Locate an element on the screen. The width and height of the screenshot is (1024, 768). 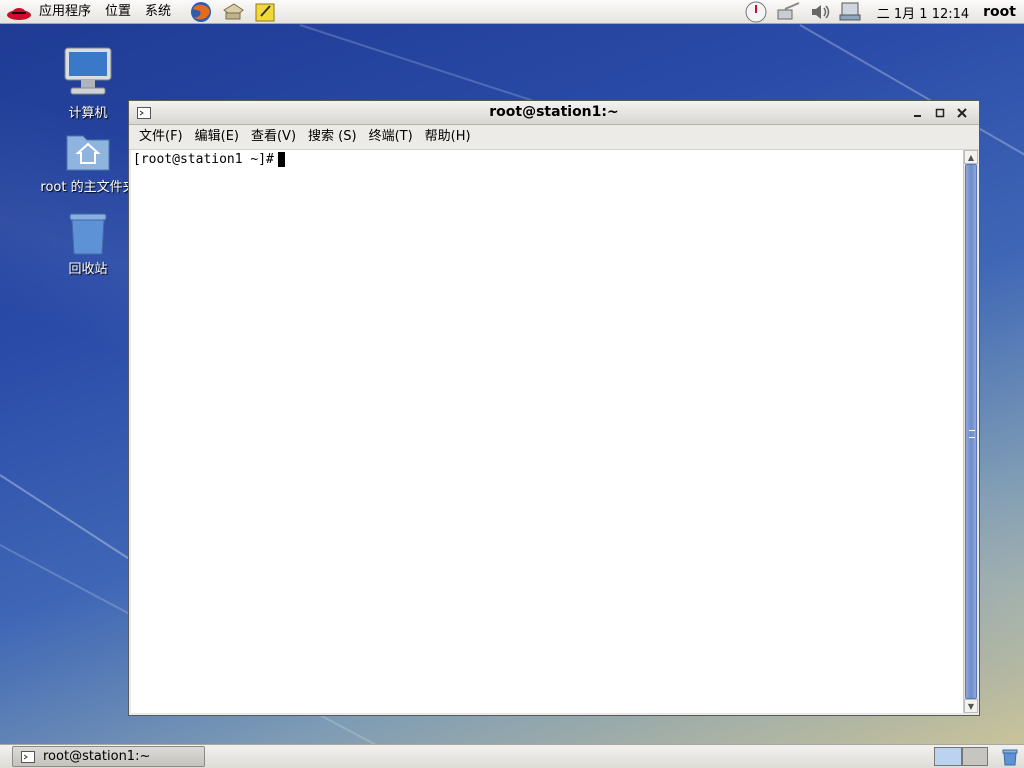
maximize-button is located at coordinates (940, 113).